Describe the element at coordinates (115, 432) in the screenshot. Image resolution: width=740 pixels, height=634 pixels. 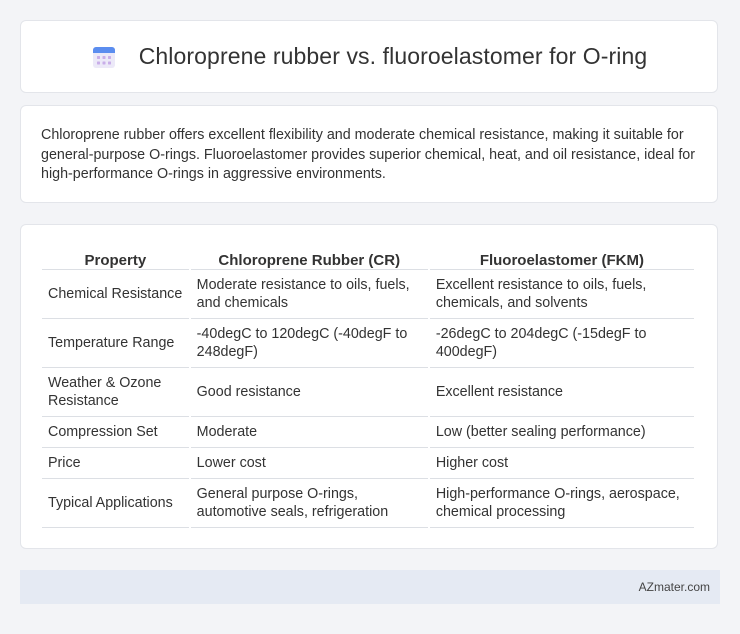
I see `property-cell: Compression Set` at that location.